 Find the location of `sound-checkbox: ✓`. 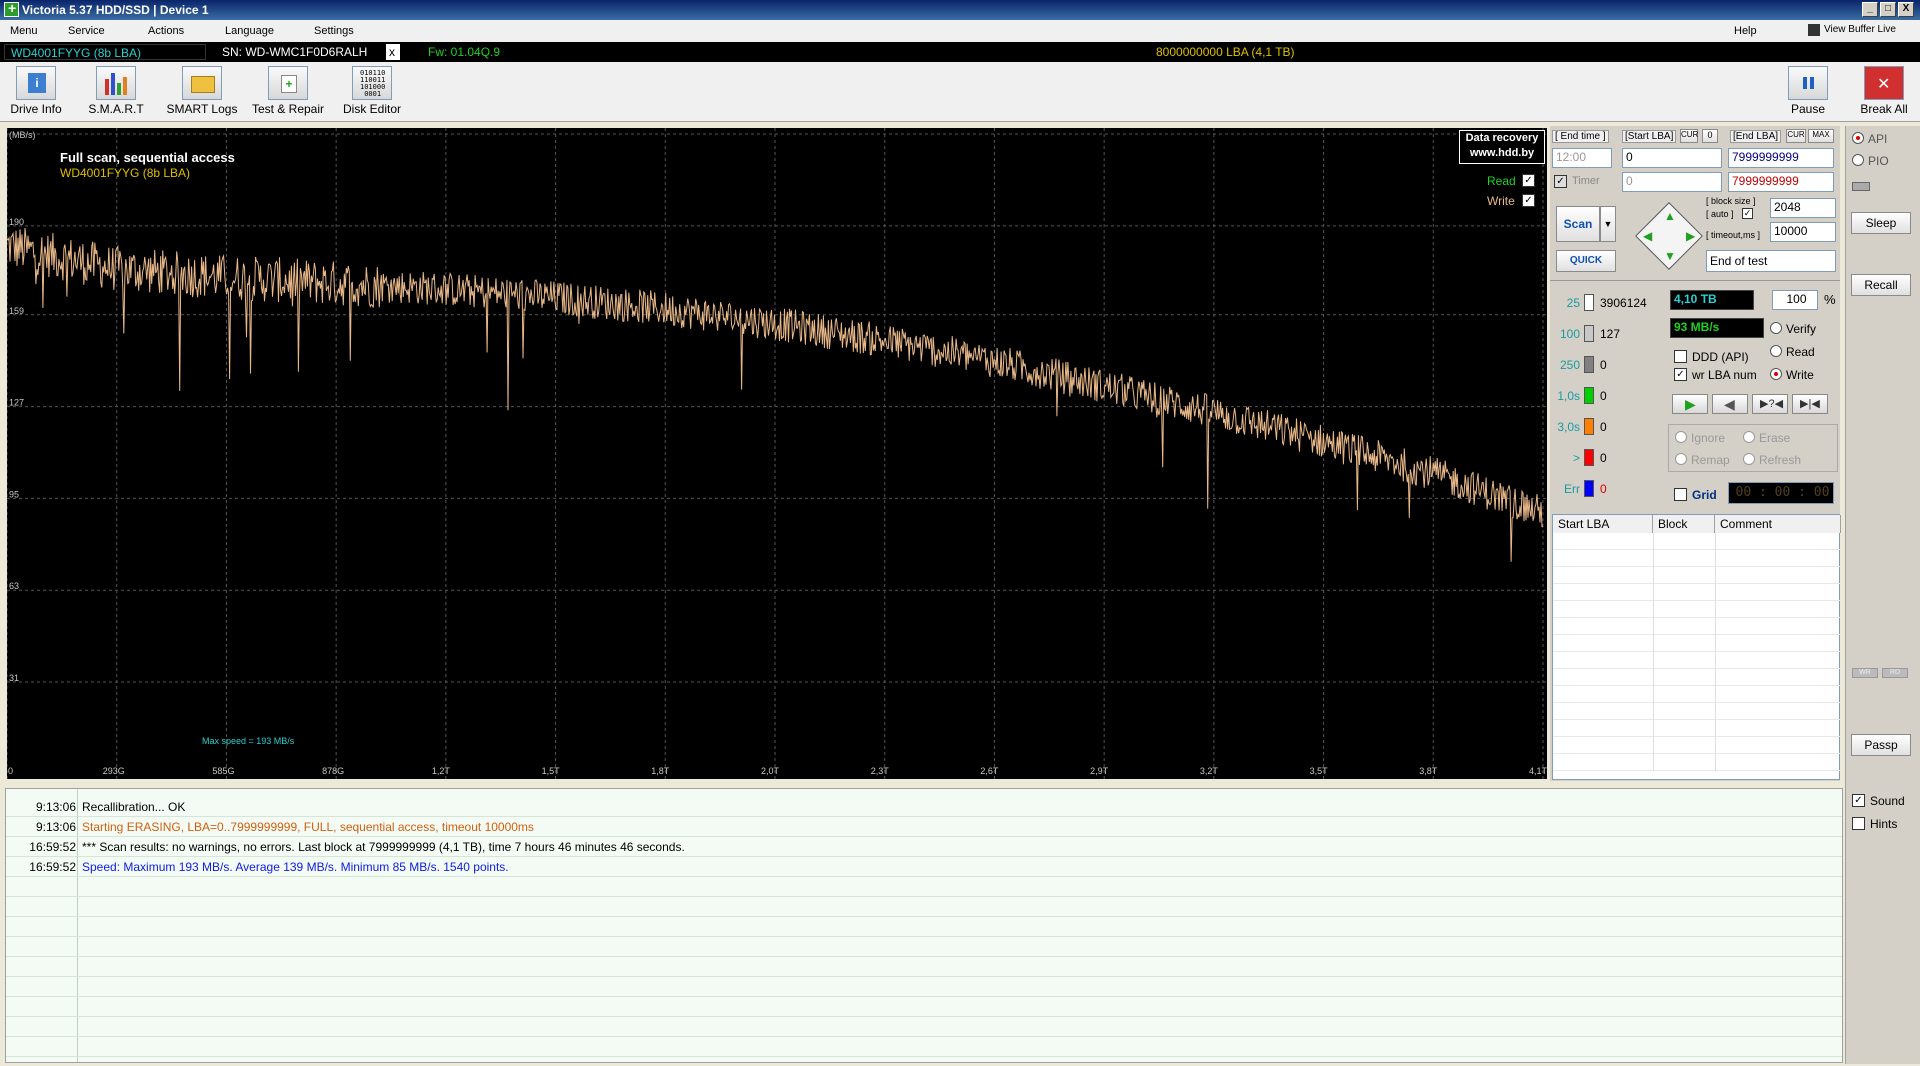

sound-checkbox: ✓ is located at coordinates (1858, 800).